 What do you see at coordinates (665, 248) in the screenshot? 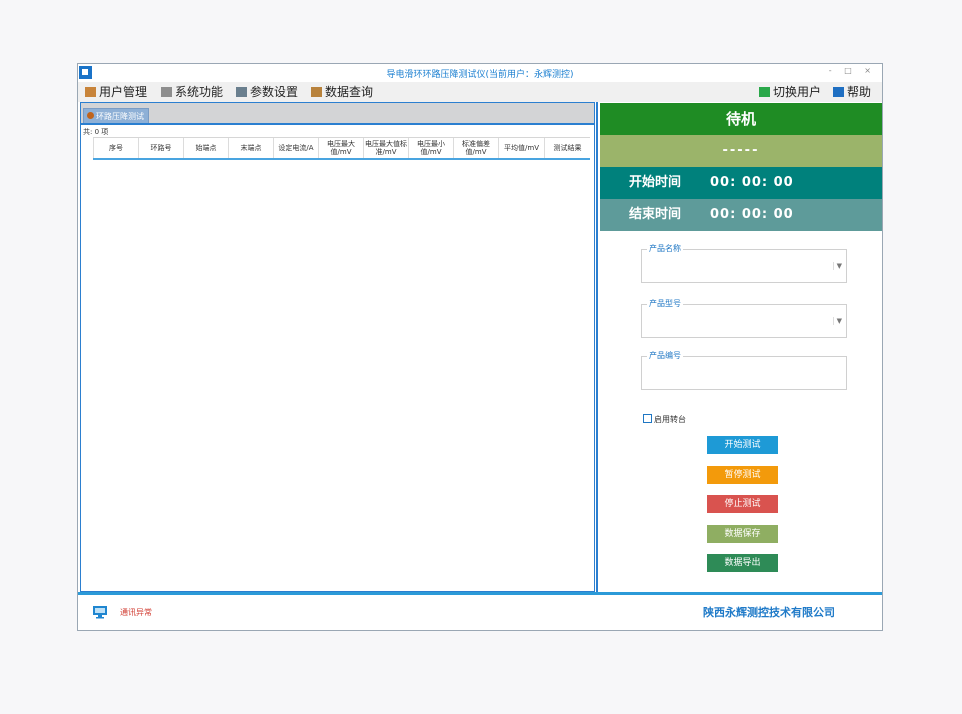
I see `product-name-label: 产品名称` at bounding box center [665, 248].